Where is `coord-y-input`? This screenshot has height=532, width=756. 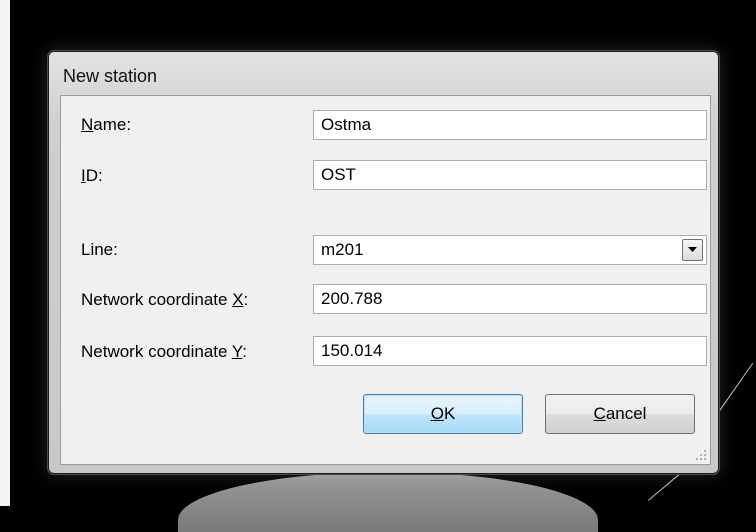 coord-y-input is located at coordinates (510, 351).